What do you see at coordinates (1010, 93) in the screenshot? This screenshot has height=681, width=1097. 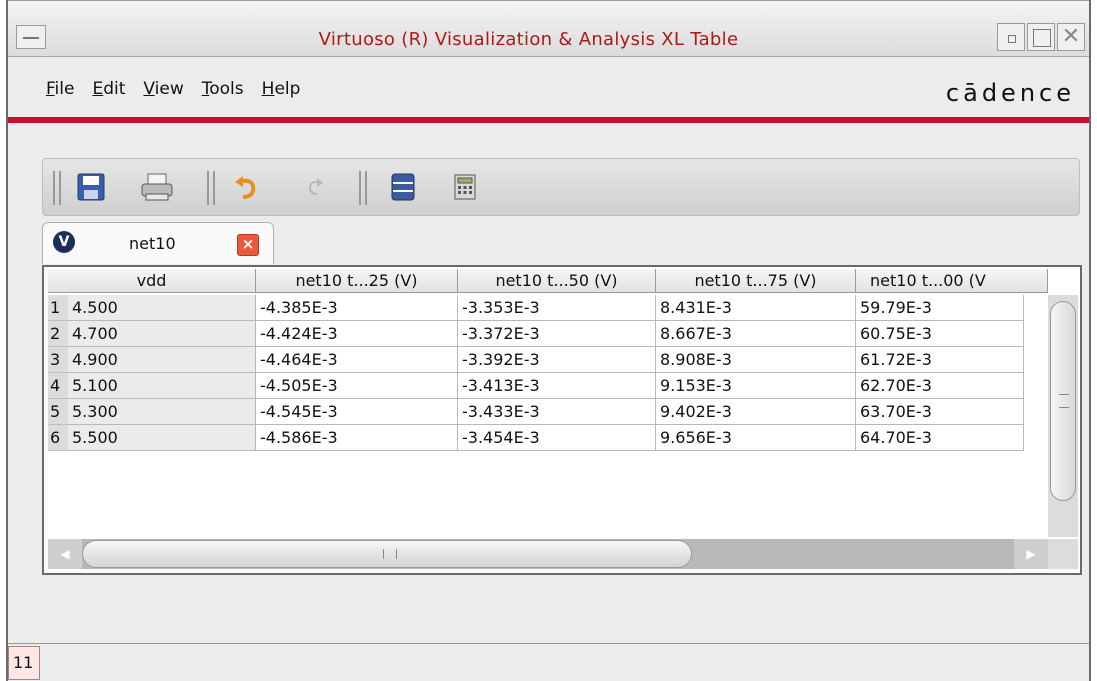 I see `cadence-logo: cādence` at bounding box center [1010, 93].